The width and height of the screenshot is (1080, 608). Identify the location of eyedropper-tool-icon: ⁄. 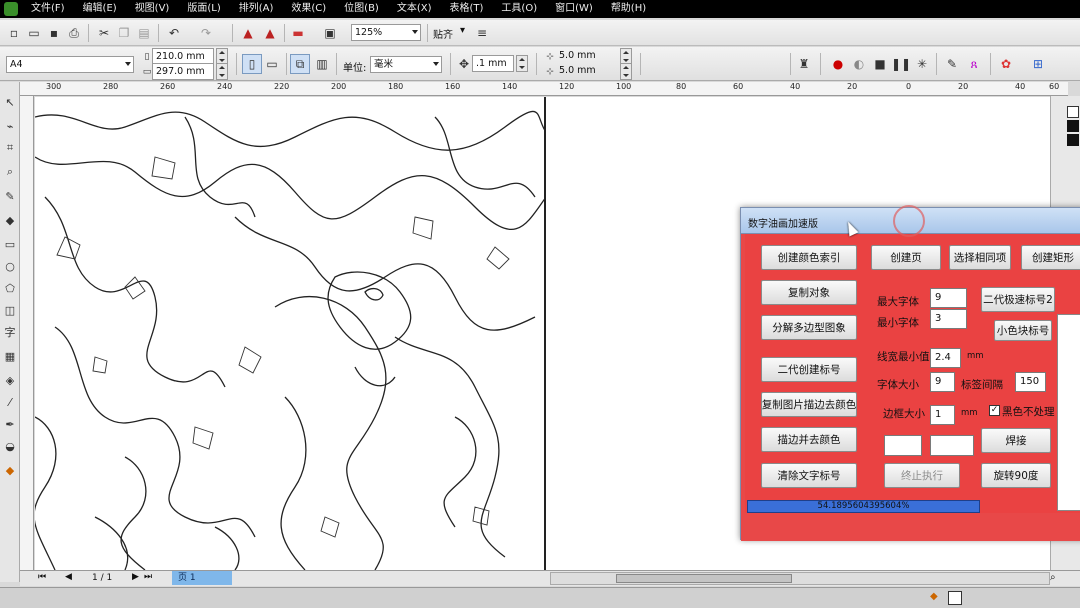
(10, 402).